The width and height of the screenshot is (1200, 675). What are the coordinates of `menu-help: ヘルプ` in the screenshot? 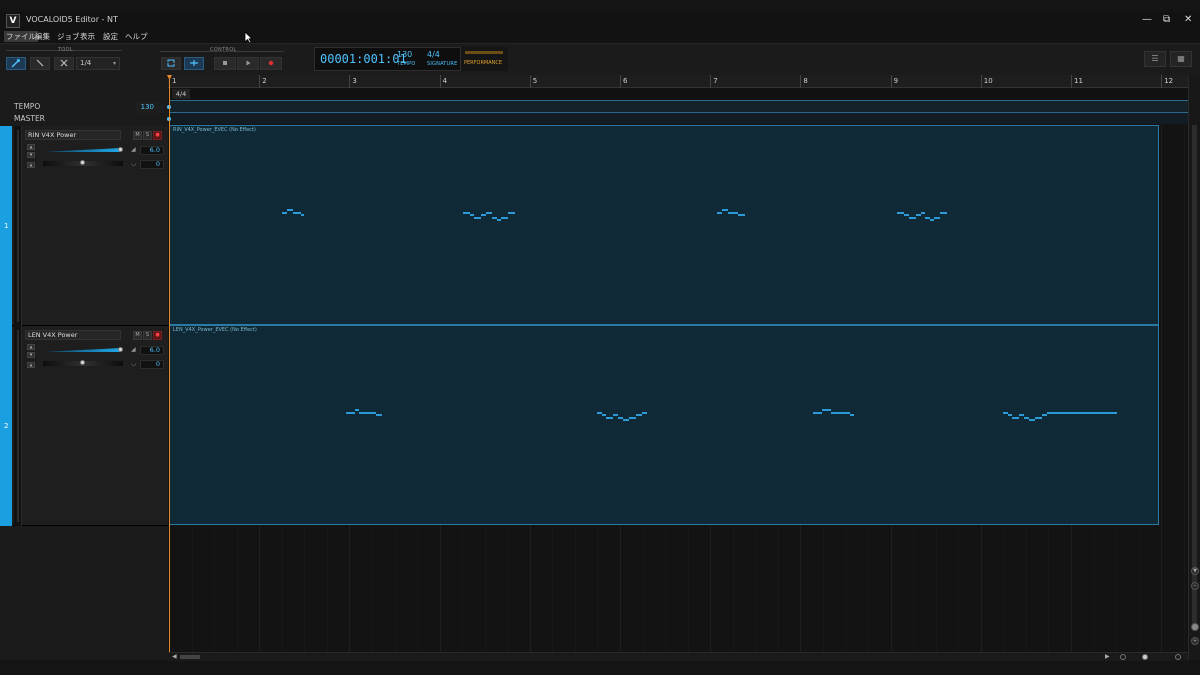 It's located at (136, 36).